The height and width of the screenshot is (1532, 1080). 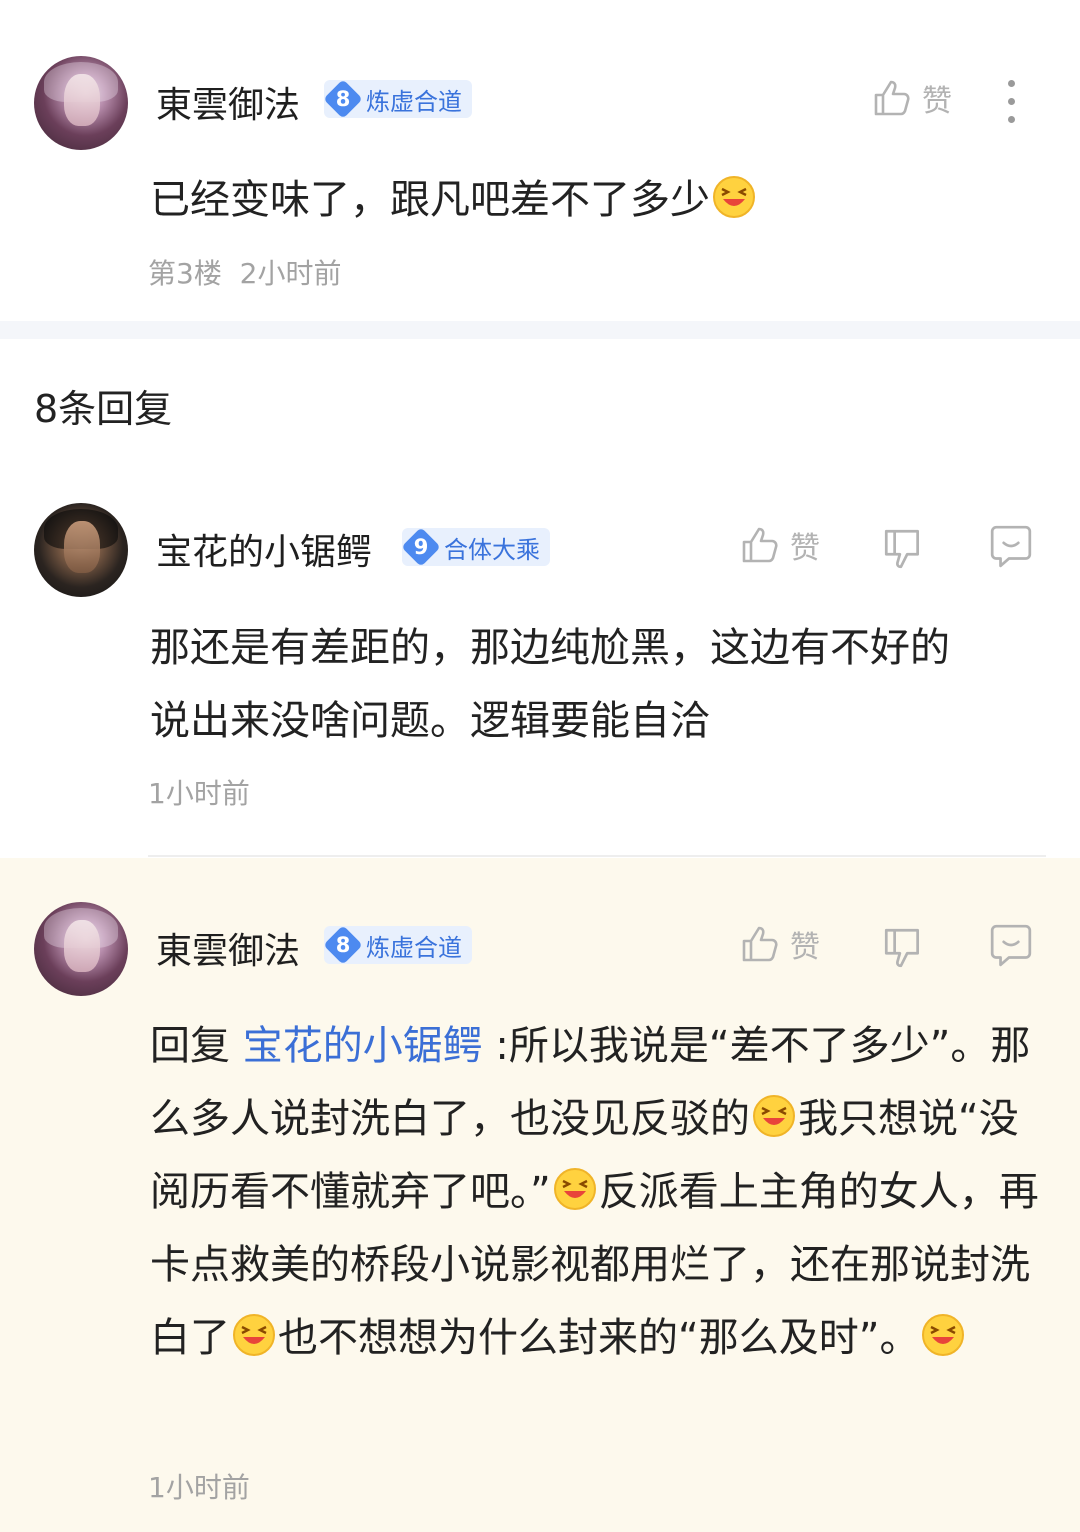 What do you see at coordinates (185, 273) in the screenshot?
I see `floor-number: 第3楼` at bounding box center [185, 273].